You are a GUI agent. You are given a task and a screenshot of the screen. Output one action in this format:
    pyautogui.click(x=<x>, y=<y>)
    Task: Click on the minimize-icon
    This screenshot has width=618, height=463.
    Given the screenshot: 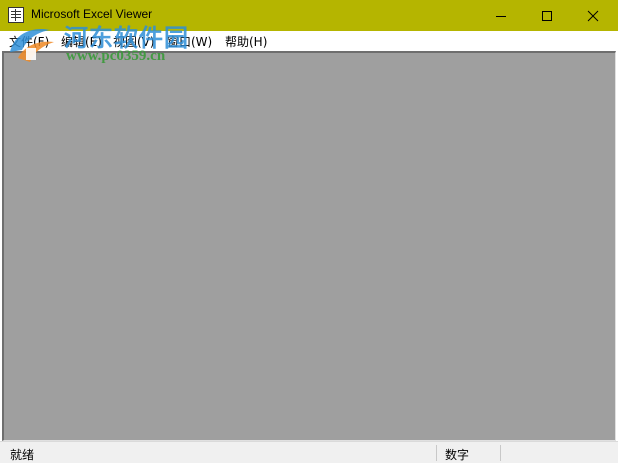 What is the action you would take?
    pyautogui.click(x=501, y=16)
    